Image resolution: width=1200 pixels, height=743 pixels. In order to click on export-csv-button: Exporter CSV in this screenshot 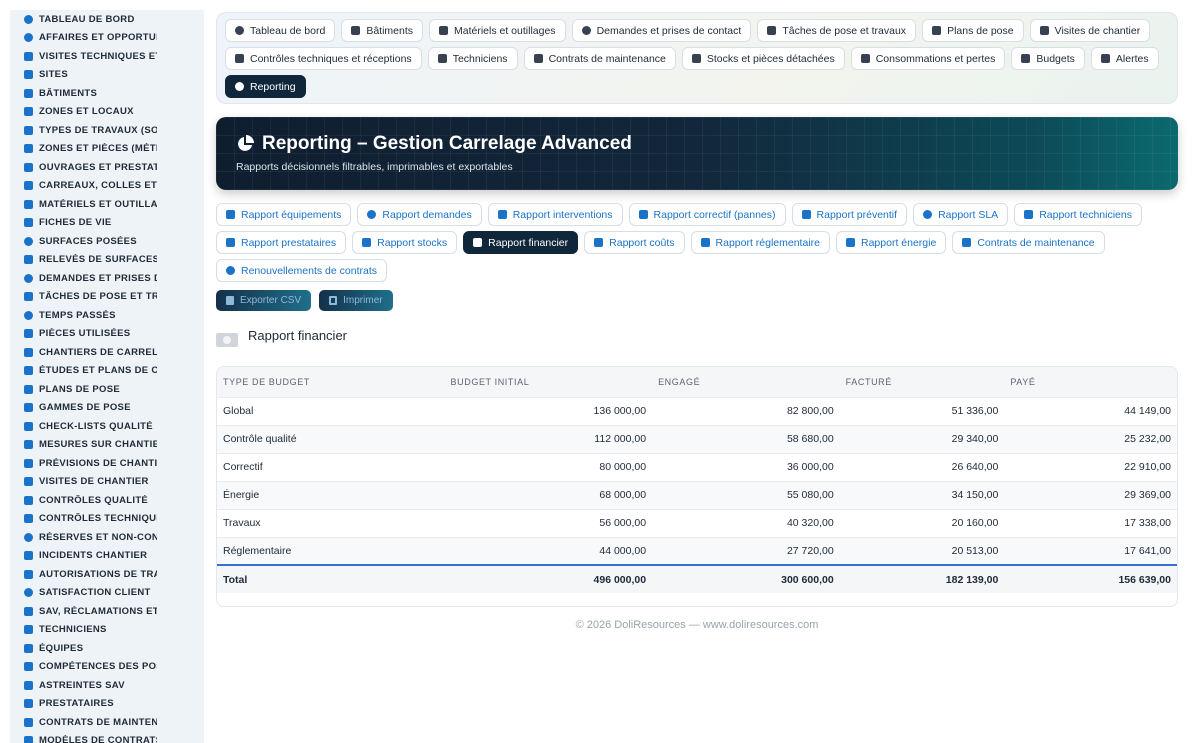, I will do `click(264, 300)`.